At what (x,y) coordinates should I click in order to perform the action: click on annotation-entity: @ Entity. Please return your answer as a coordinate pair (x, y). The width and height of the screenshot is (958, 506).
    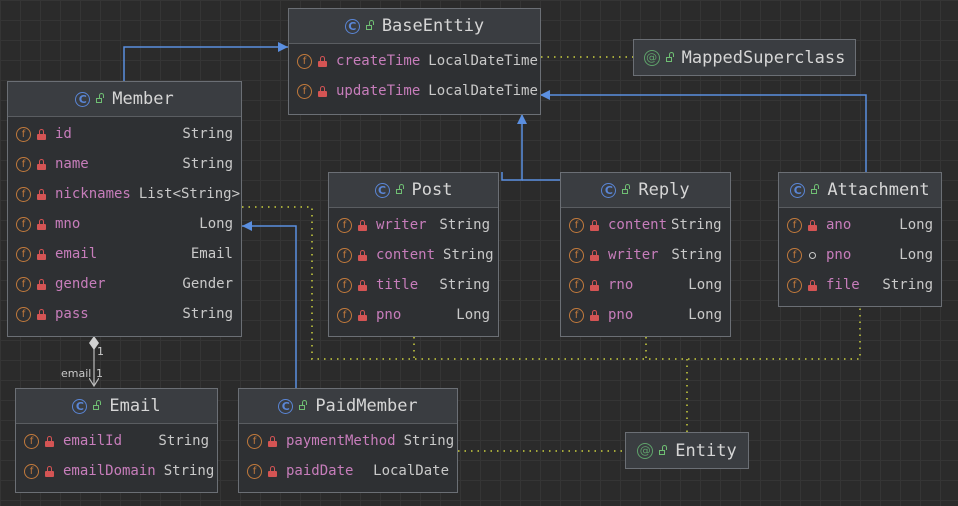
    Looking at the image, I should click on (687, 450).